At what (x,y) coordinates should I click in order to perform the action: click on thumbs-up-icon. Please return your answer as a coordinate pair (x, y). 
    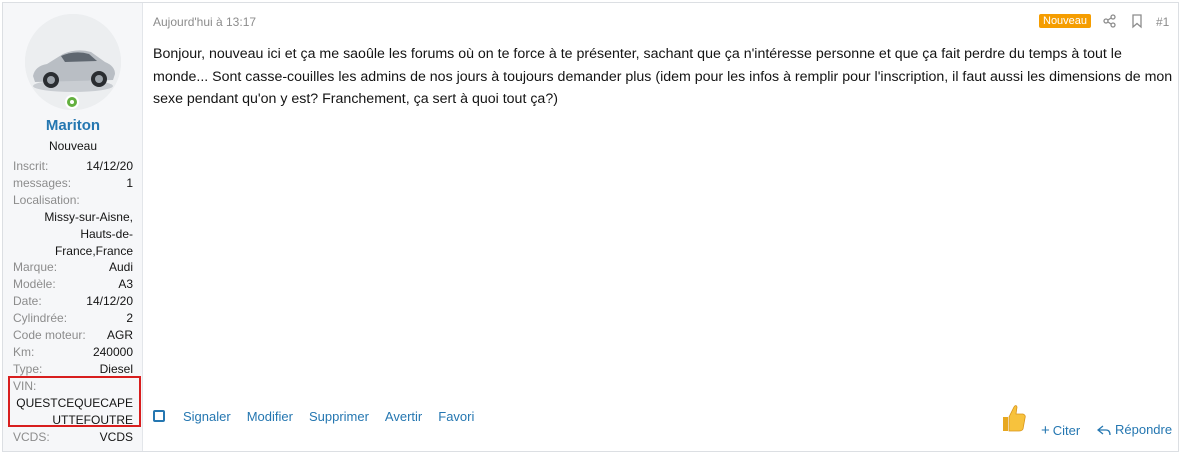
    Looking at the image, I should click on (1013, 418).